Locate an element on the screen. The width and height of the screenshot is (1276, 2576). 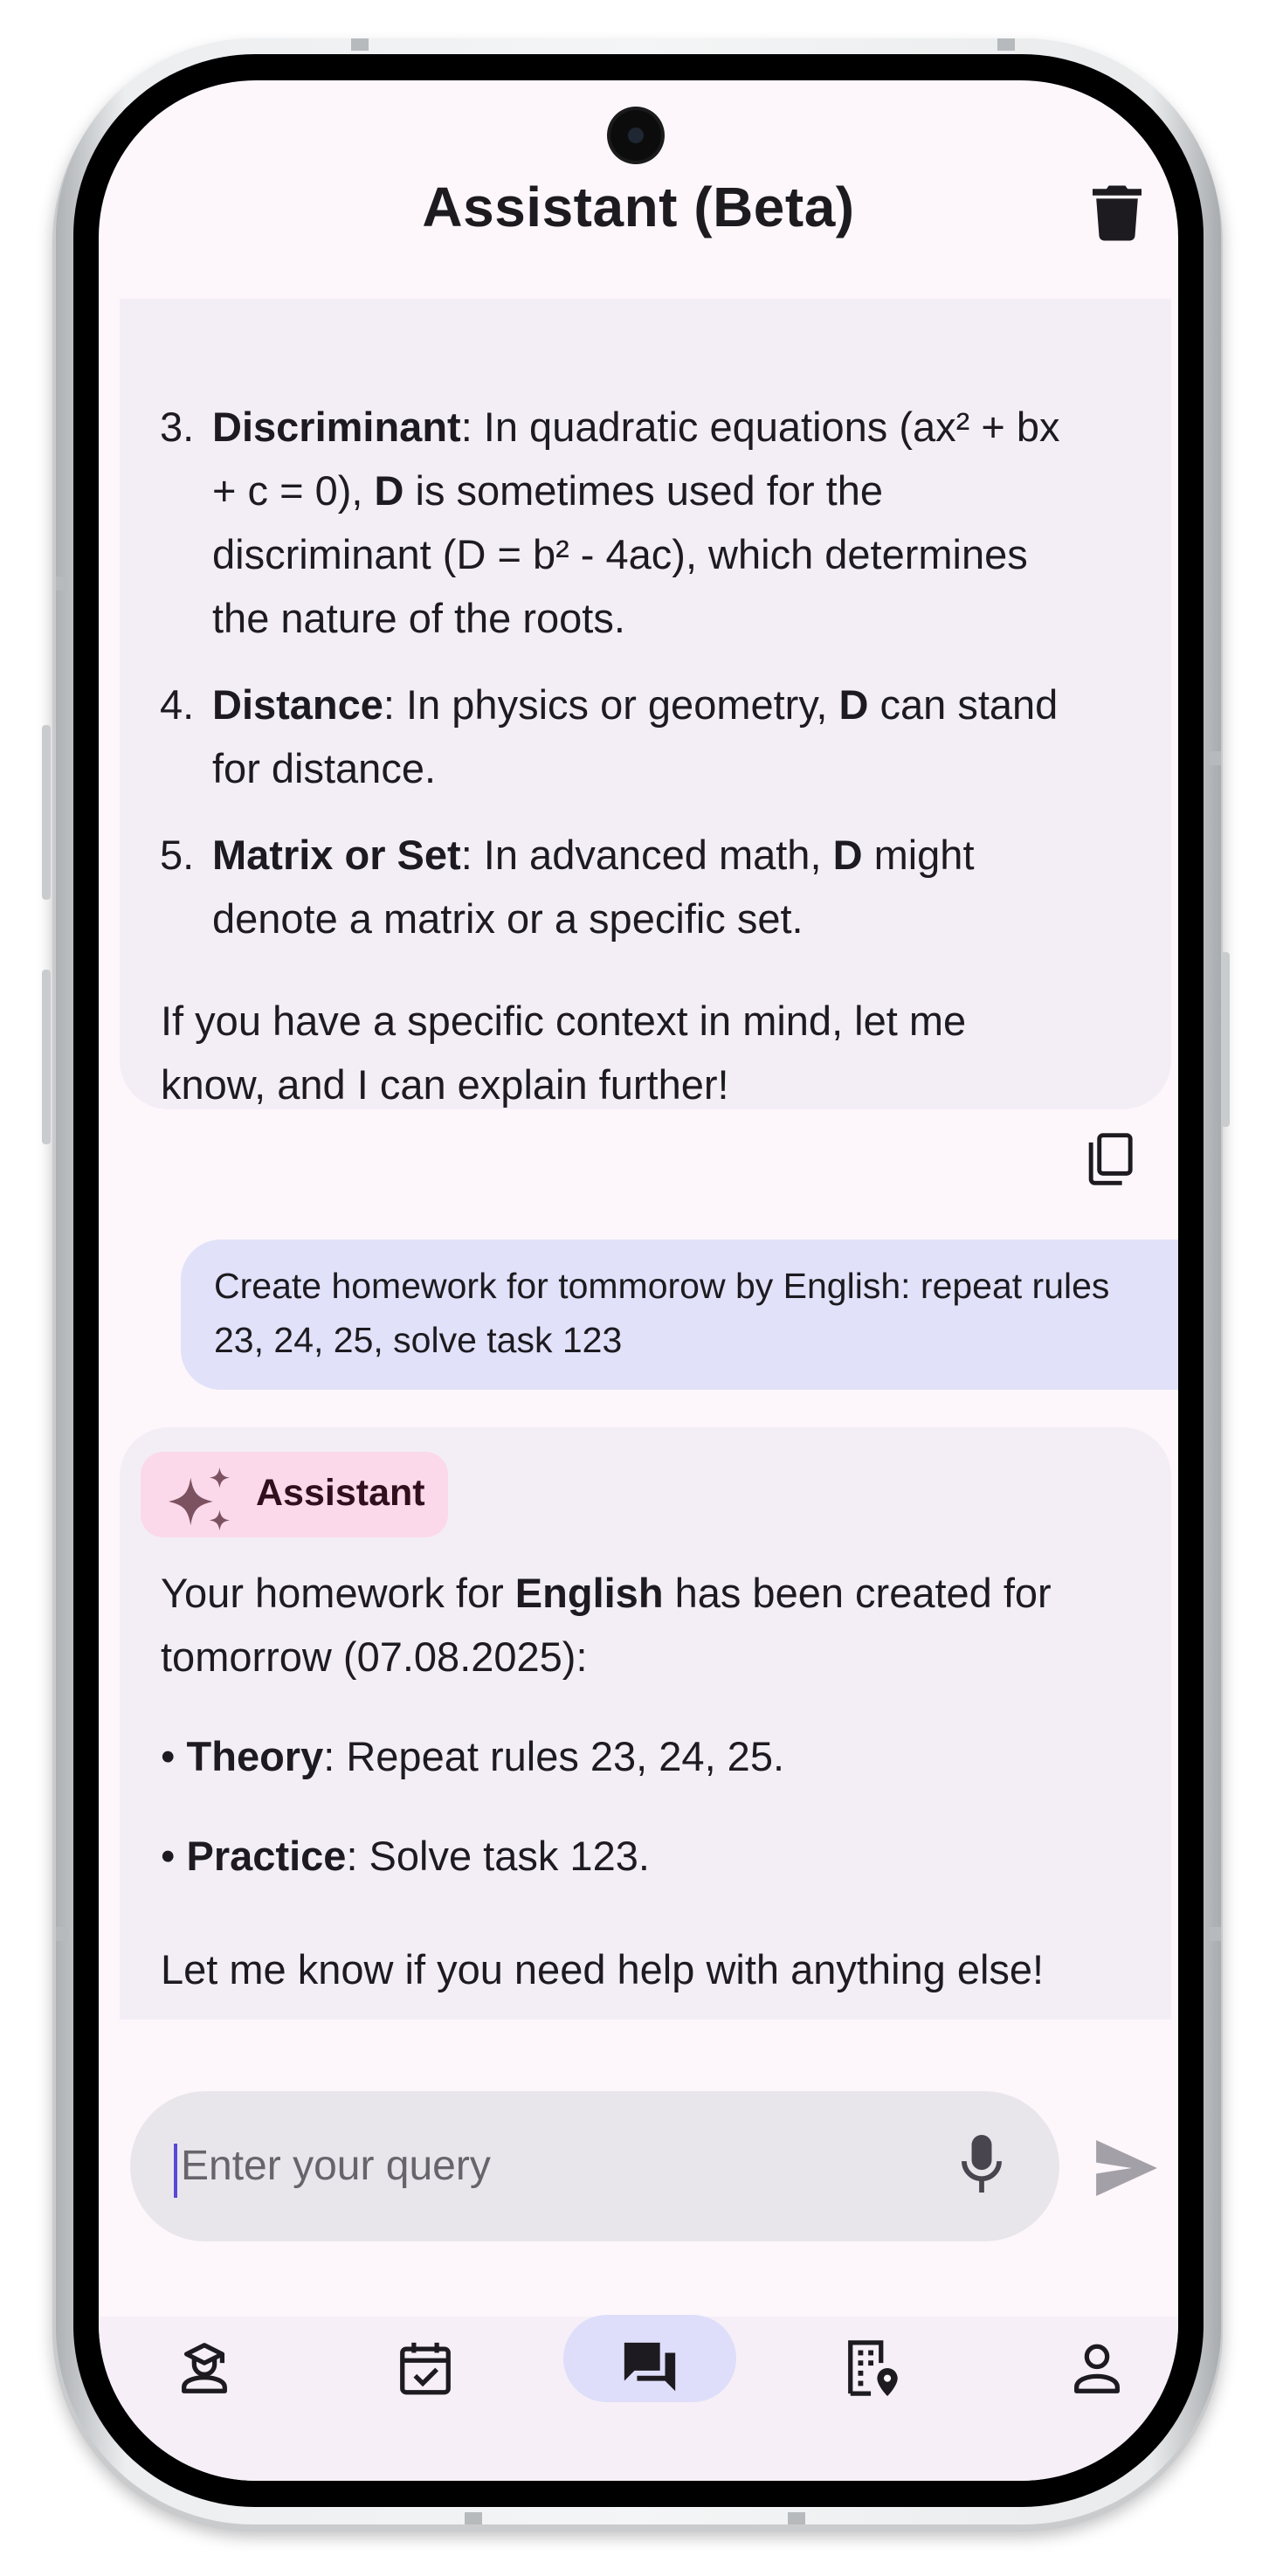
volume-button is located at coordinates (46, 812).